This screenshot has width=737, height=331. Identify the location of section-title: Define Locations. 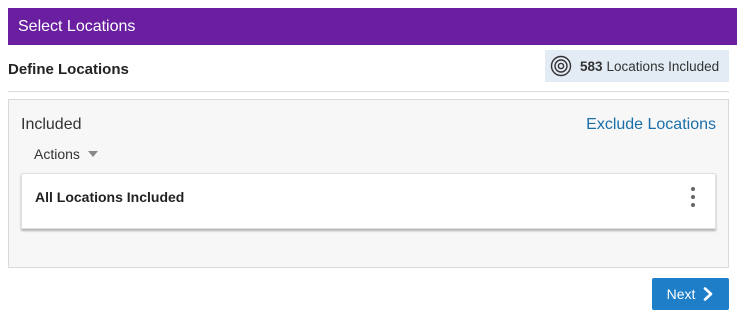
(68, 69).